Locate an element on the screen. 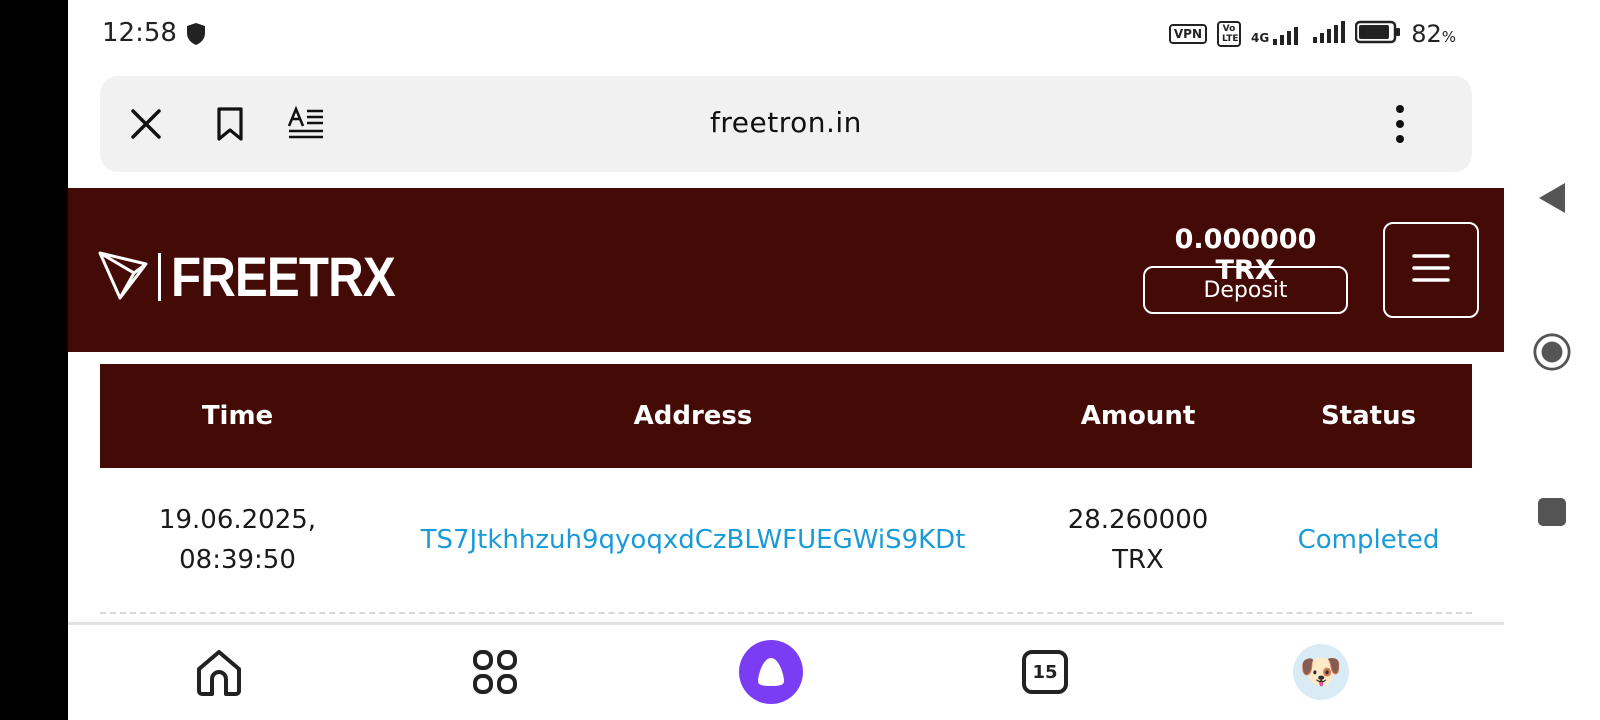 The image size is (1600, 720). site-logo: FREETRX is located at coordinates (261, 276).